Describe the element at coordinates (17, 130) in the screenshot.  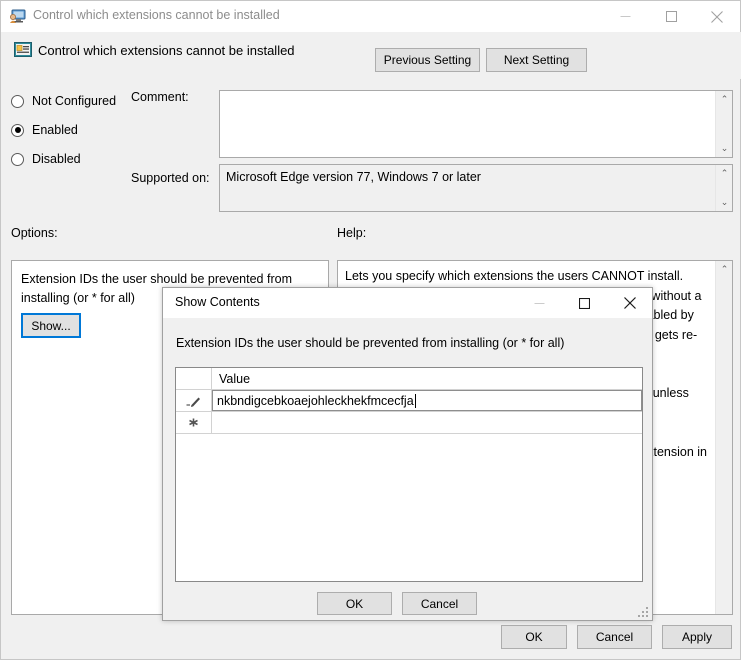
I see `radio-indicator-selected` at that location.